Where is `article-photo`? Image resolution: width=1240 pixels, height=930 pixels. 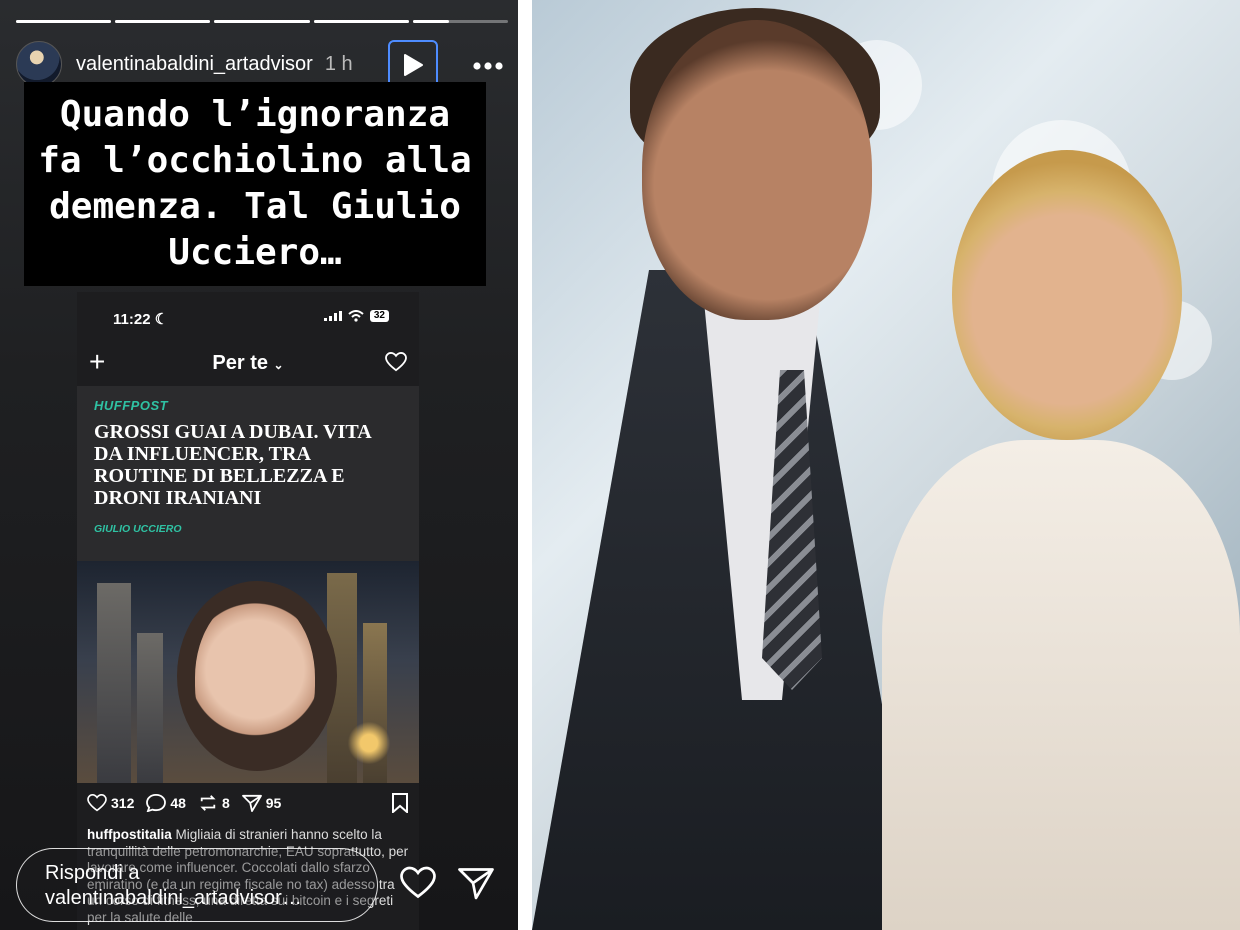
article-photo is located at coordinates (248, 672).